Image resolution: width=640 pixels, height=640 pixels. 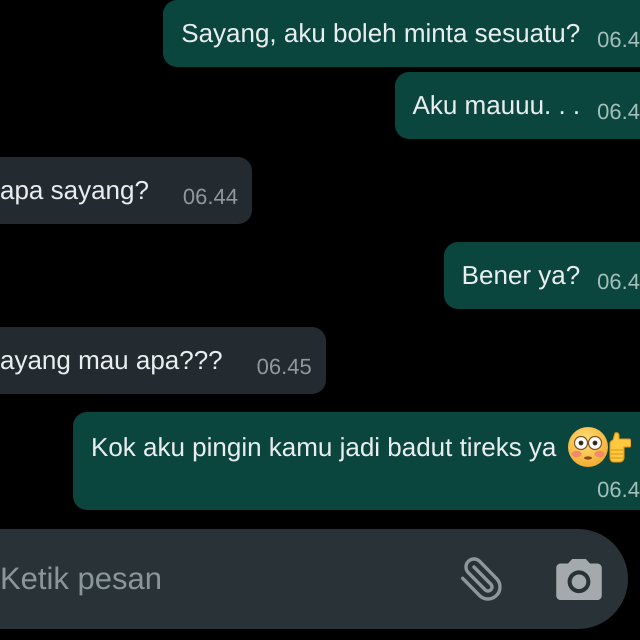 I want to click on flushed-face-icon, so click(x=588, y=447).